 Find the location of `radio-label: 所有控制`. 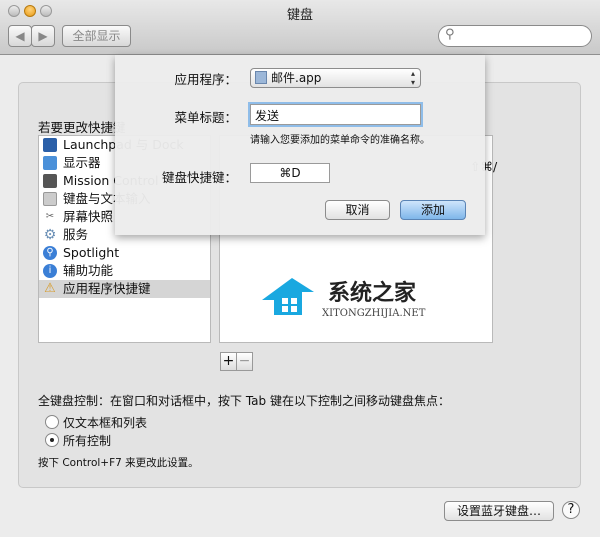

radio-label: 所有控制 is located at coordinates (87, 440).